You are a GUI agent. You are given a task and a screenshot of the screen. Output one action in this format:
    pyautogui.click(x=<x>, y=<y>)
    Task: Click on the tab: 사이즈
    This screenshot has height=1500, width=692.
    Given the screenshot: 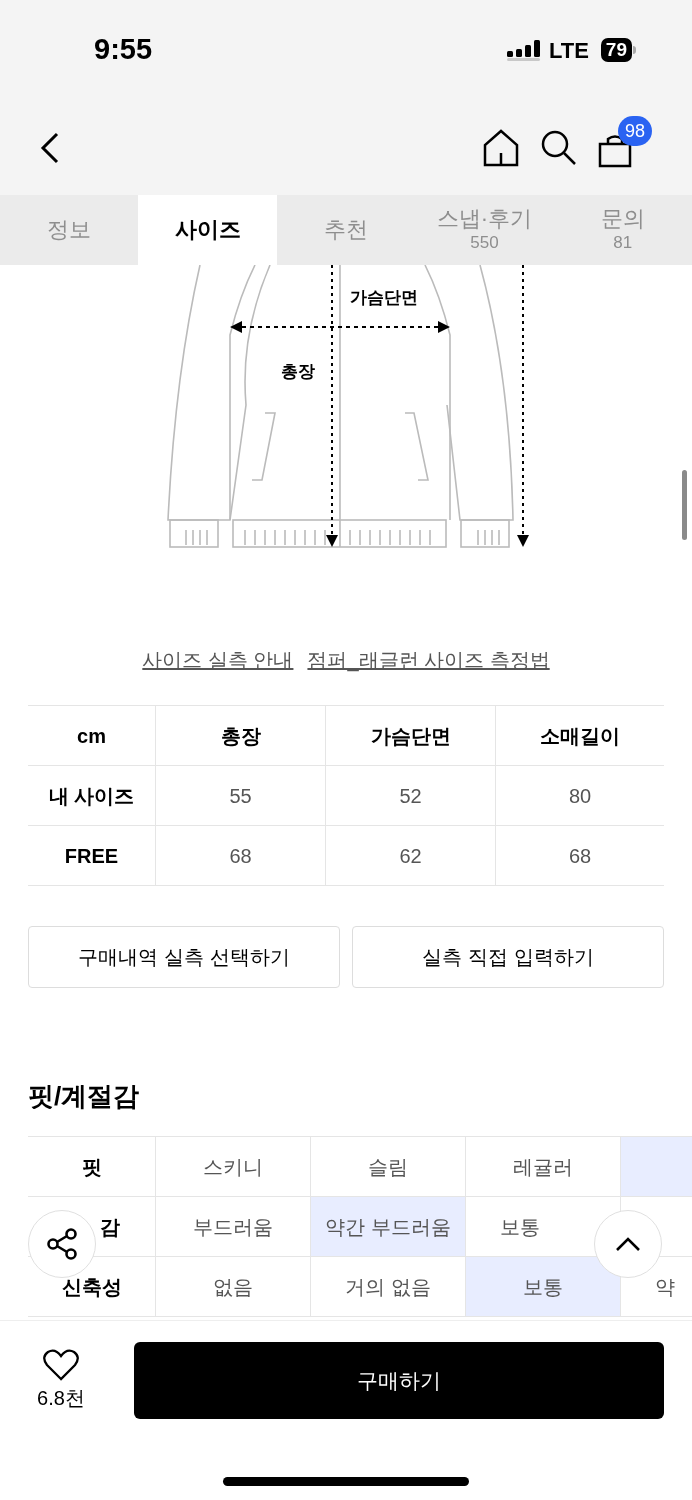 What is the action you would take?
    pyautogui.click(x=207, y=230)
    